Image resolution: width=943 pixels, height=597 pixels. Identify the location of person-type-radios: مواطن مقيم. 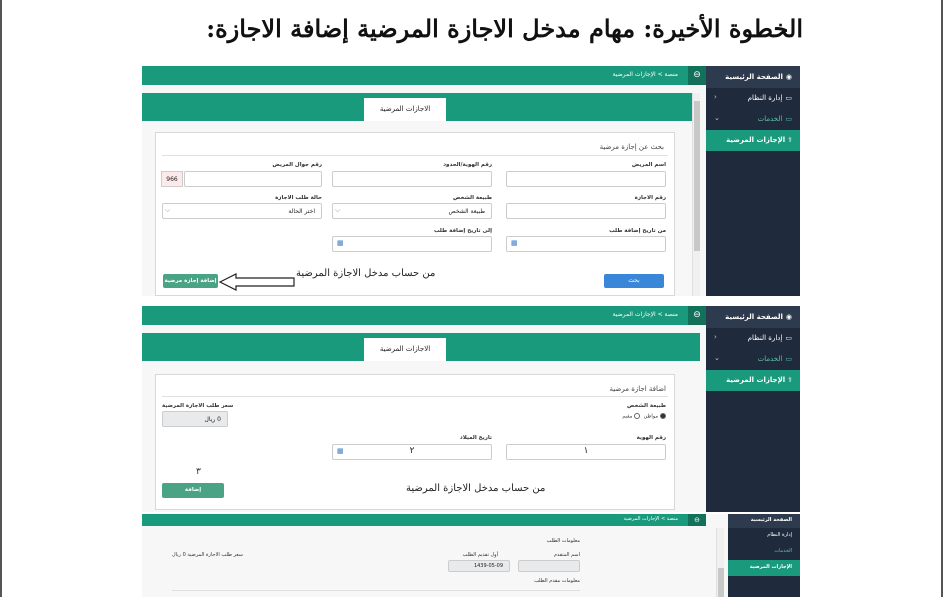
(644, 416).